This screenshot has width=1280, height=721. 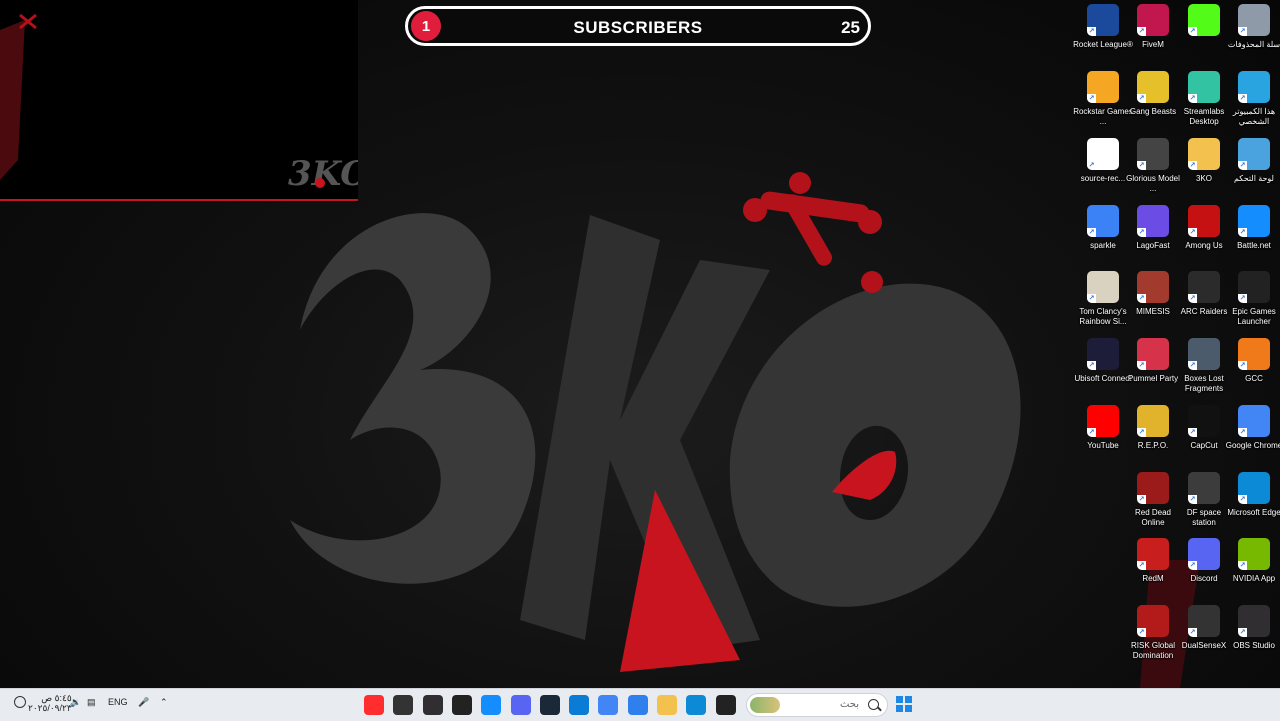 What do you see at coordinates (491, 705) in the screenshot?
I see `battlenet-taskbar-icon` at bounding box center [491, 705].